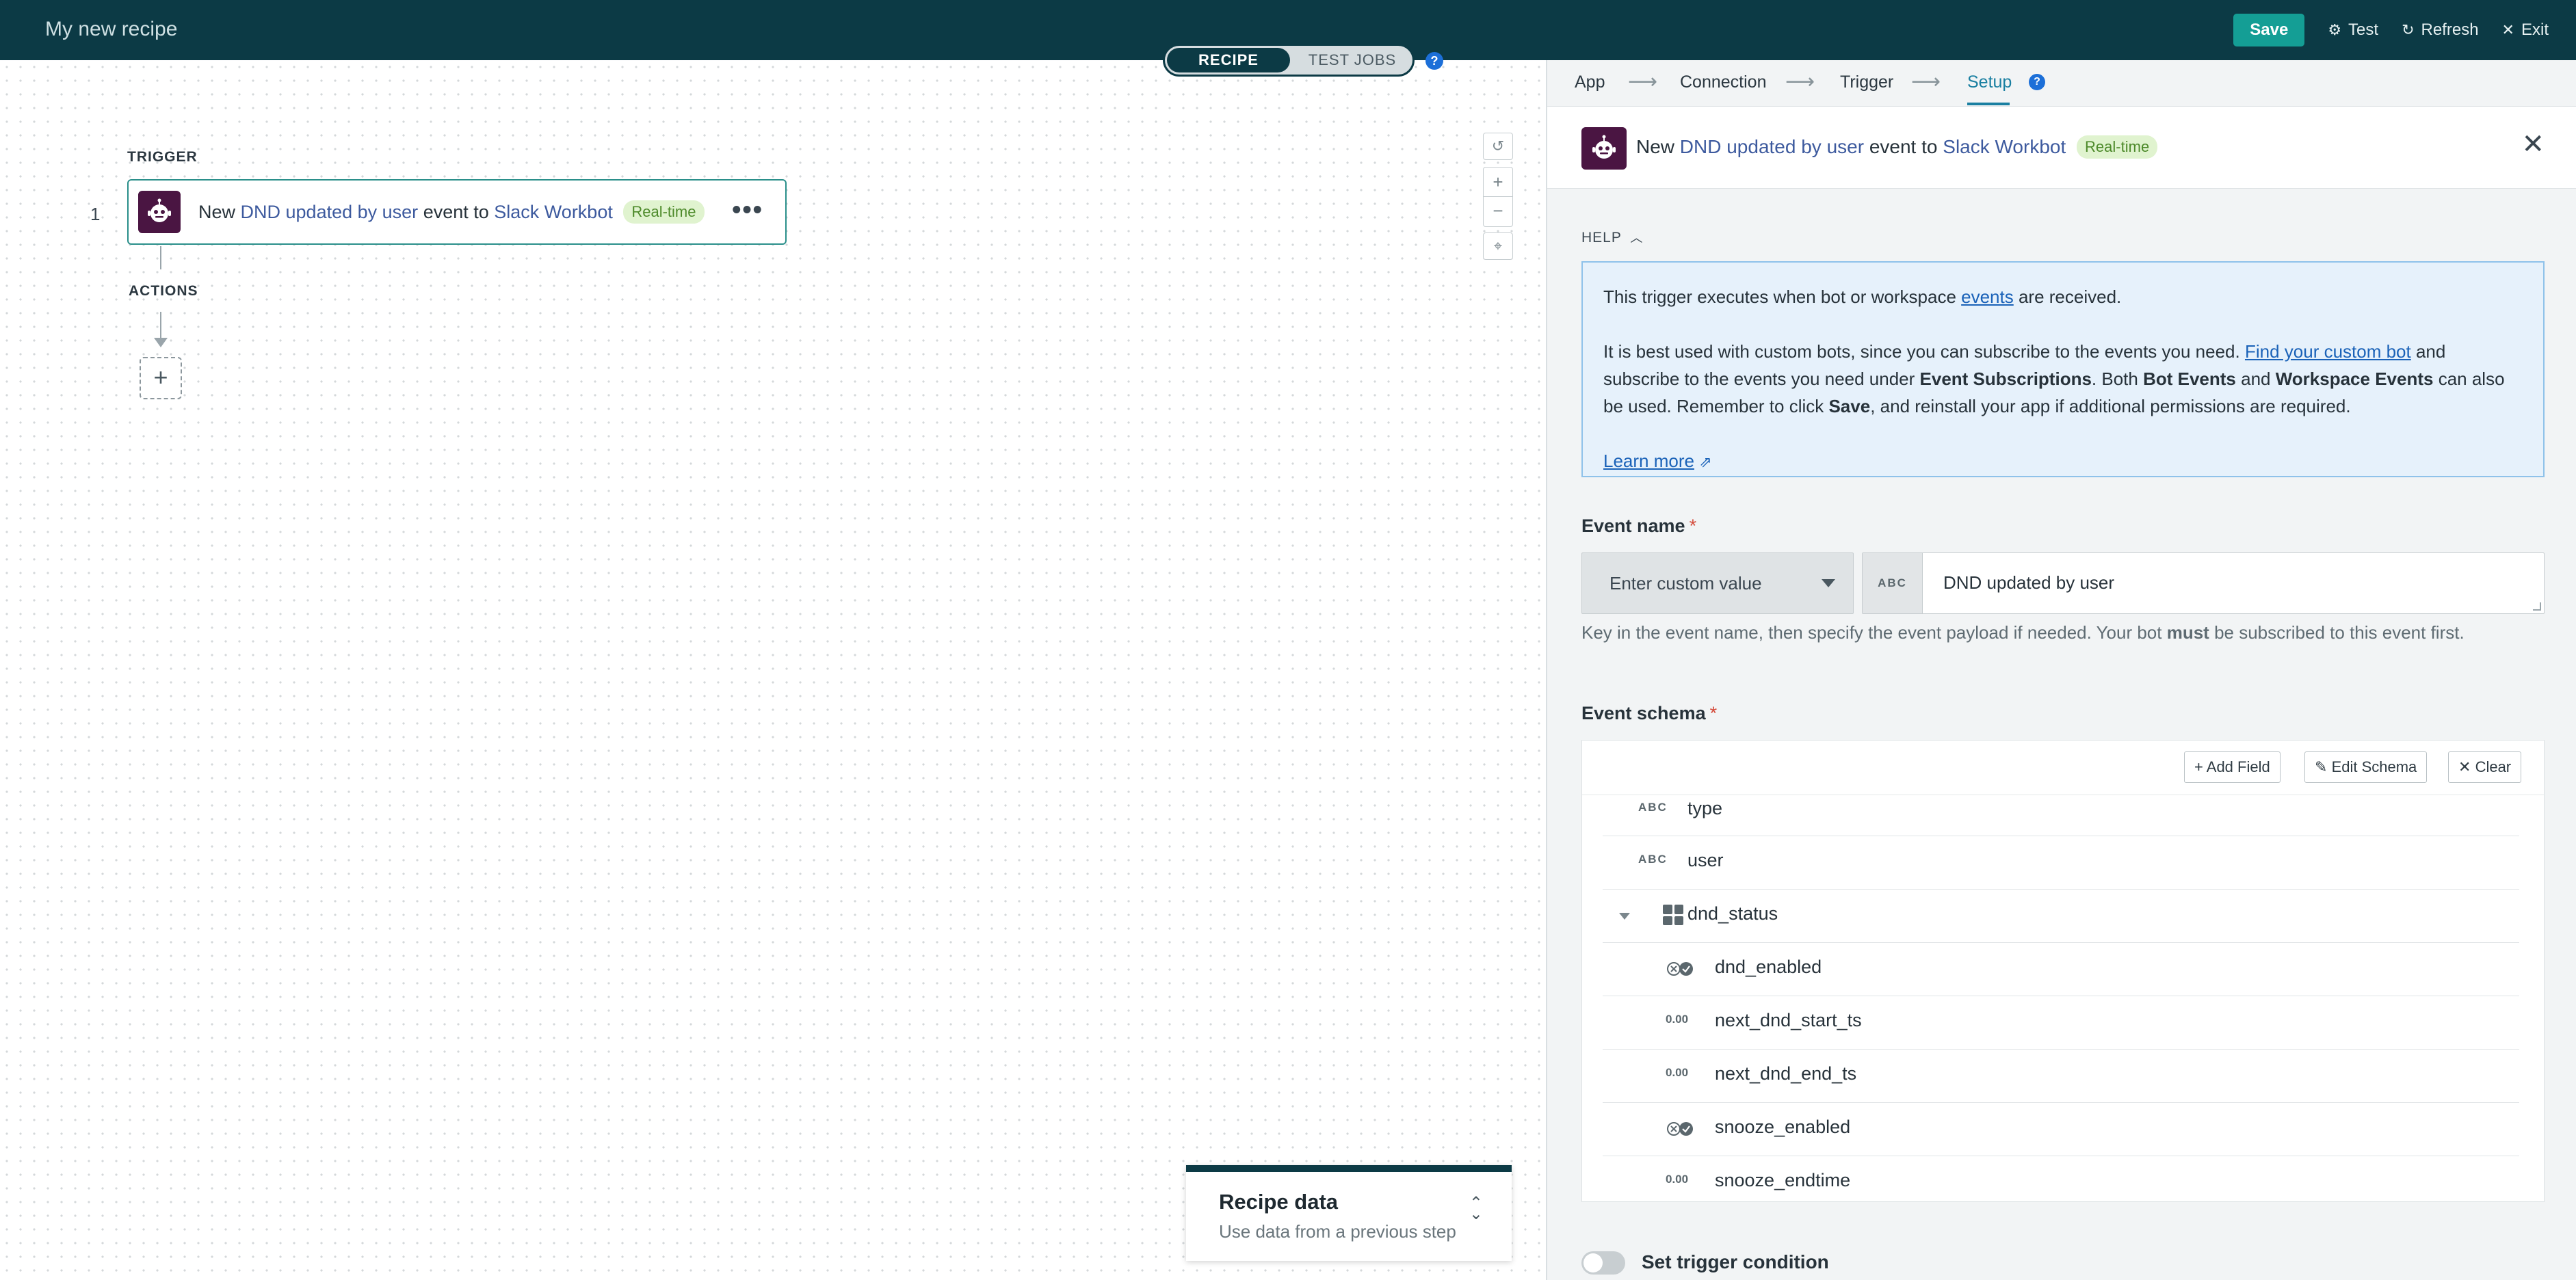  What do you see at coordinates (2005, 379) in the screenshot?
I see `help-bold-text: Event Subscriptions` at bounding box center [2005, 379].